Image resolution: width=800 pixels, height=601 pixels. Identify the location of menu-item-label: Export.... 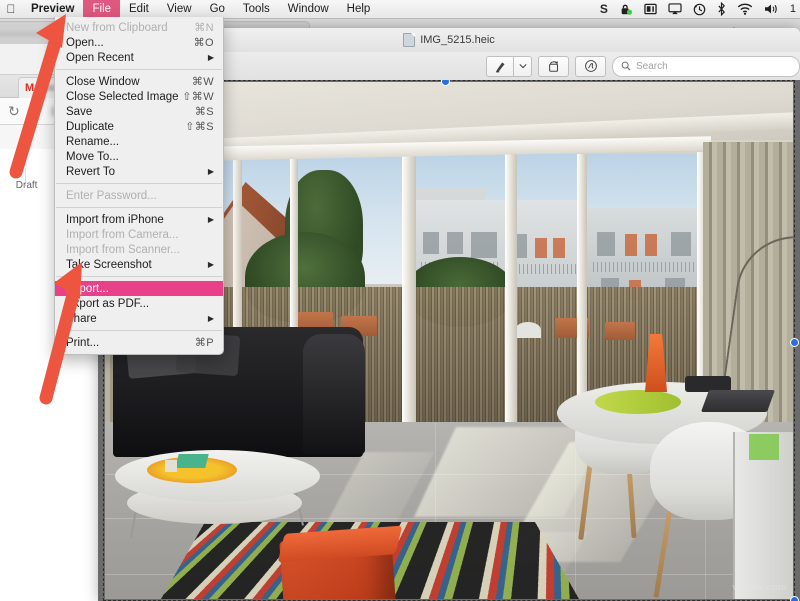
(87, 288).